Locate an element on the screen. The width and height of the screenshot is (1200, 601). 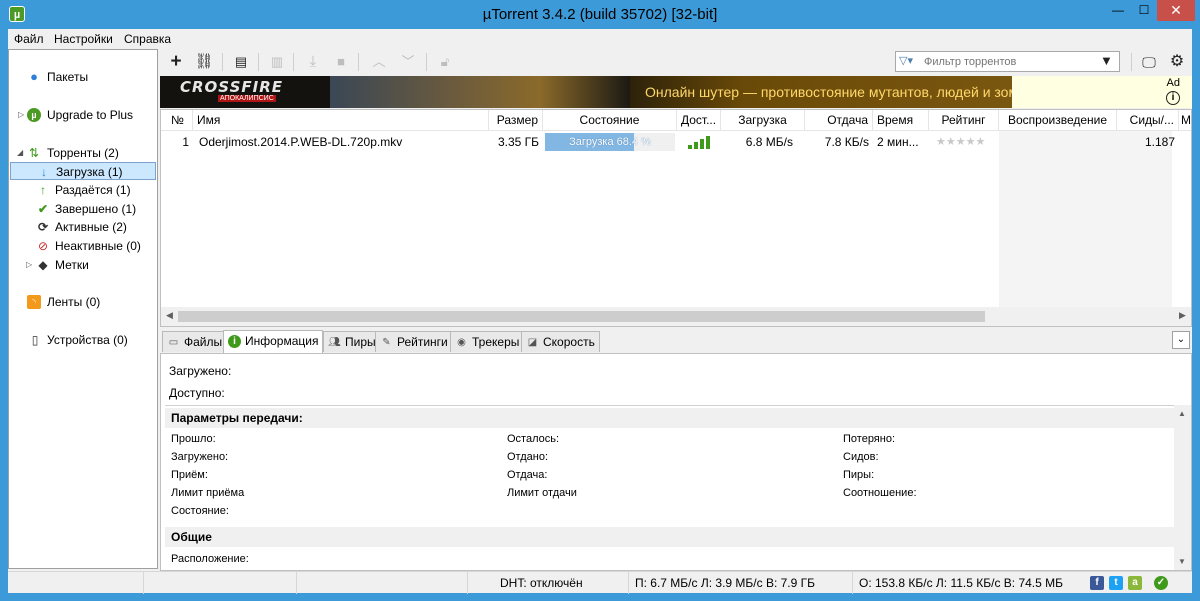
start-download-icon: ⤓ is located at coordinates (313, 62).